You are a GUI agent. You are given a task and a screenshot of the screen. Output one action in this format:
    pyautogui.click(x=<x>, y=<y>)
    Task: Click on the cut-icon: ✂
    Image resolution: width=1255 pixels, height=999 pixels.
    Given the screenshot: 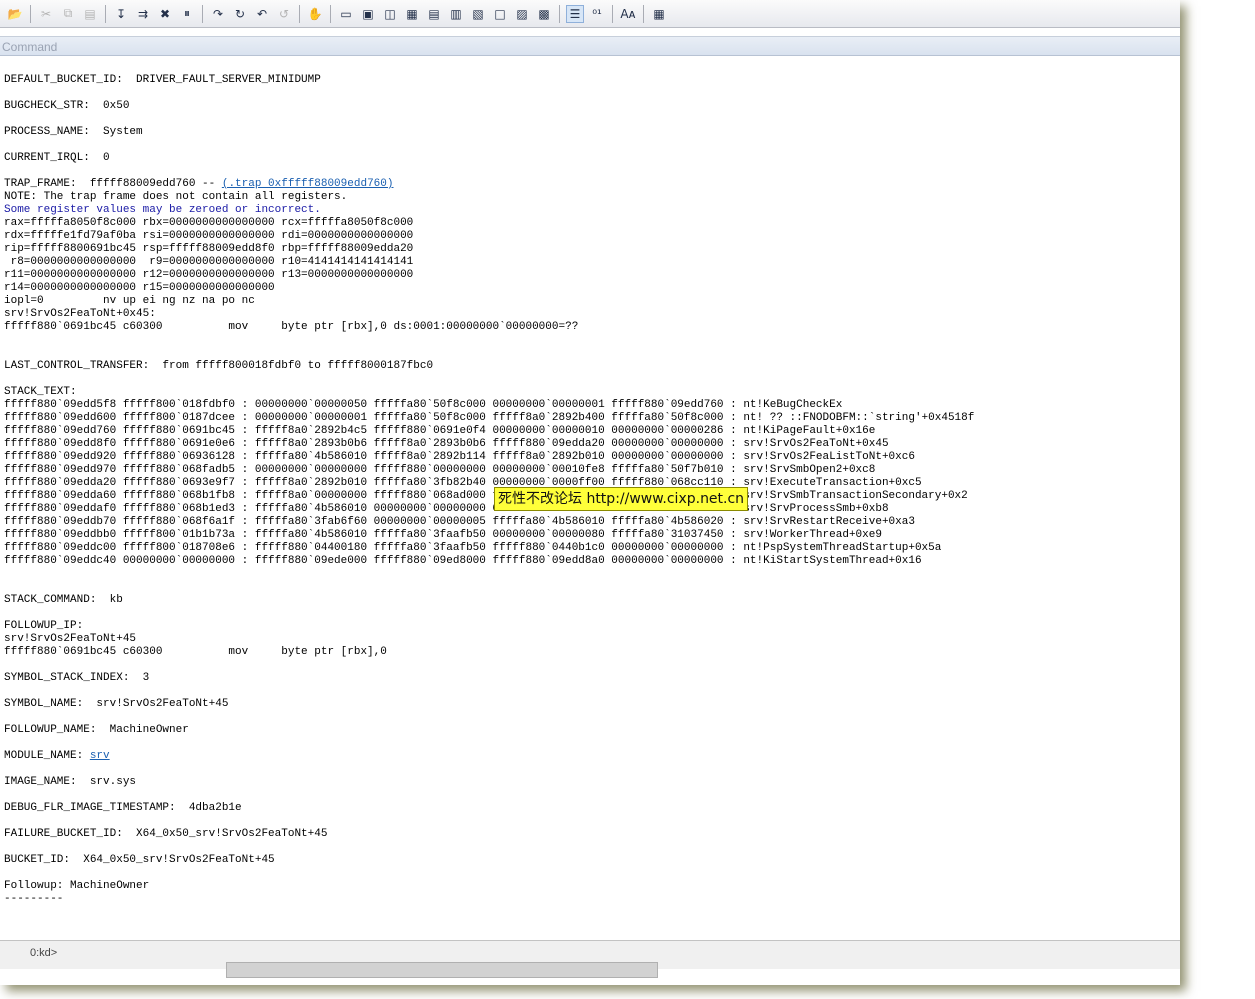 What is the action you would take?
    pyautogui.click(x=46, y=14)
    